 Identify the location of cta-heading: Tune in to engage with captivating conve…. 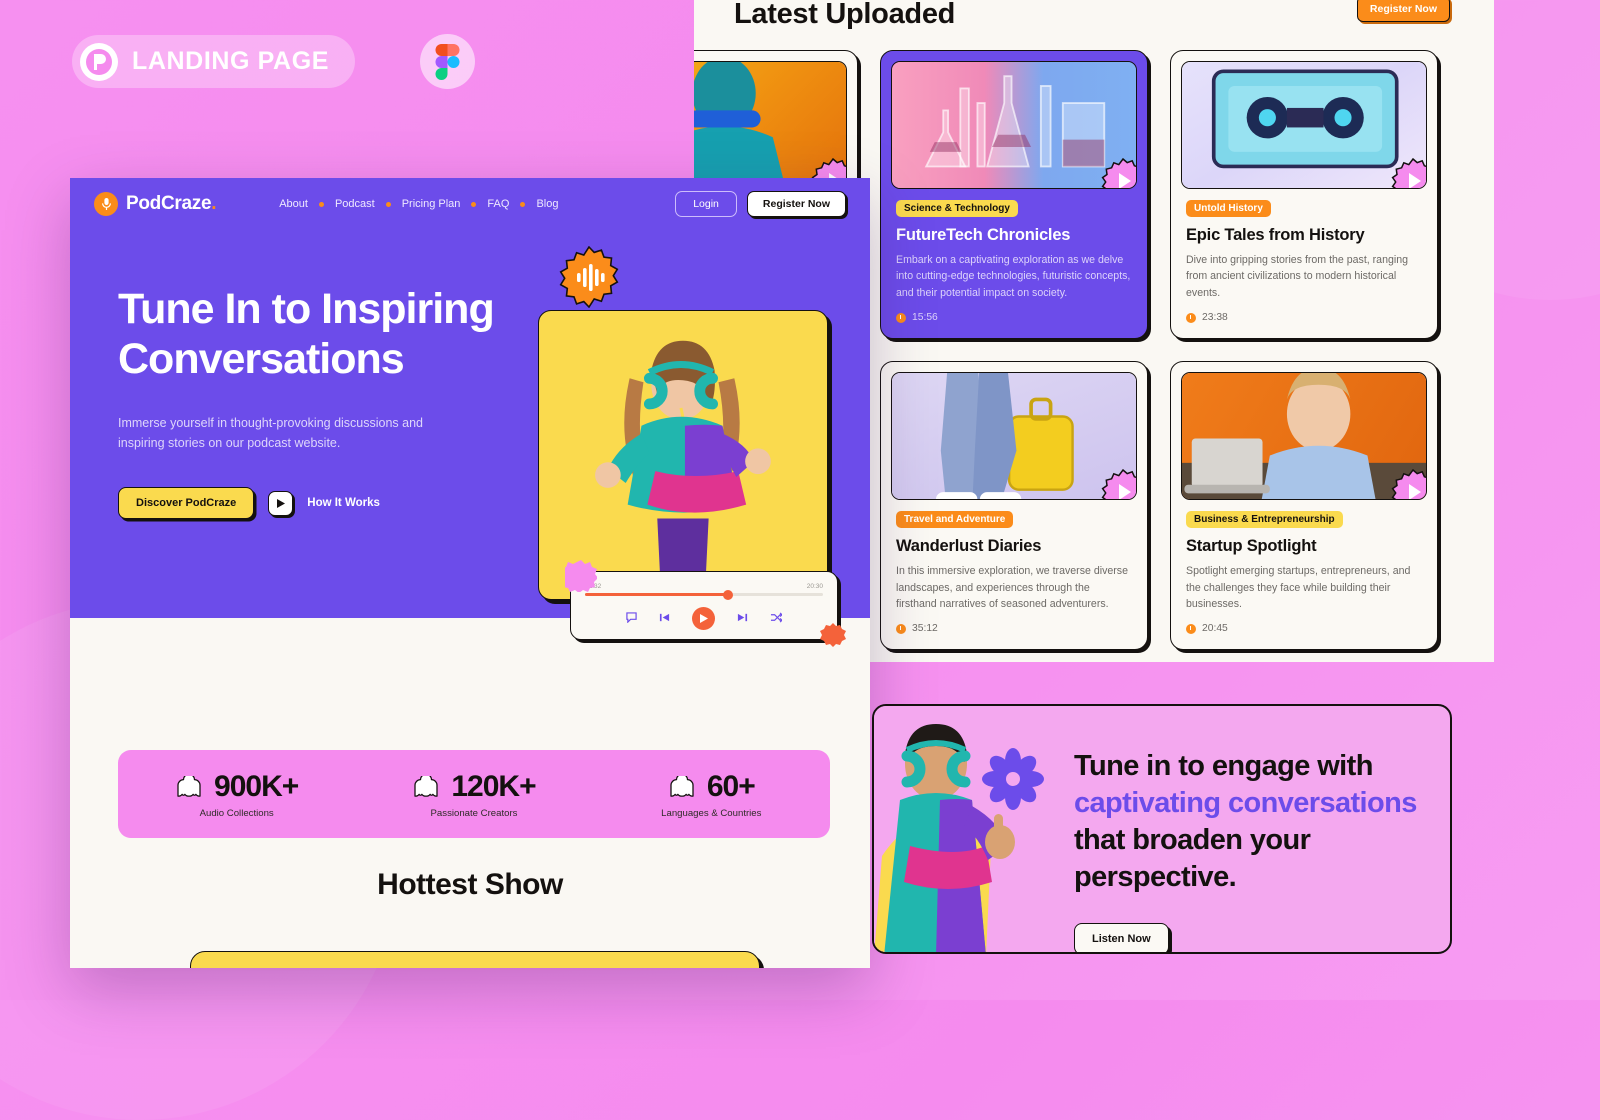
(1245, 822).